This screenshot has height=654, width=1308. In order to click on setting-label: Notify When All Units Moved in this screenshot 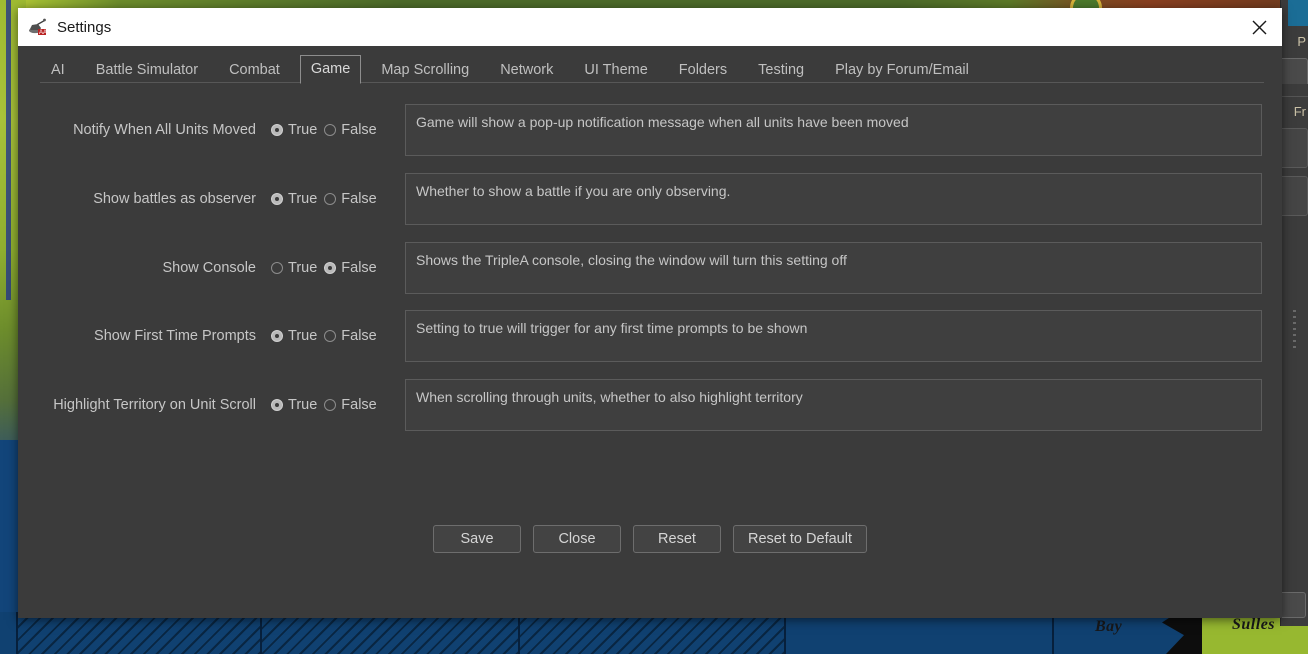, I will do `click(164, 130)`.